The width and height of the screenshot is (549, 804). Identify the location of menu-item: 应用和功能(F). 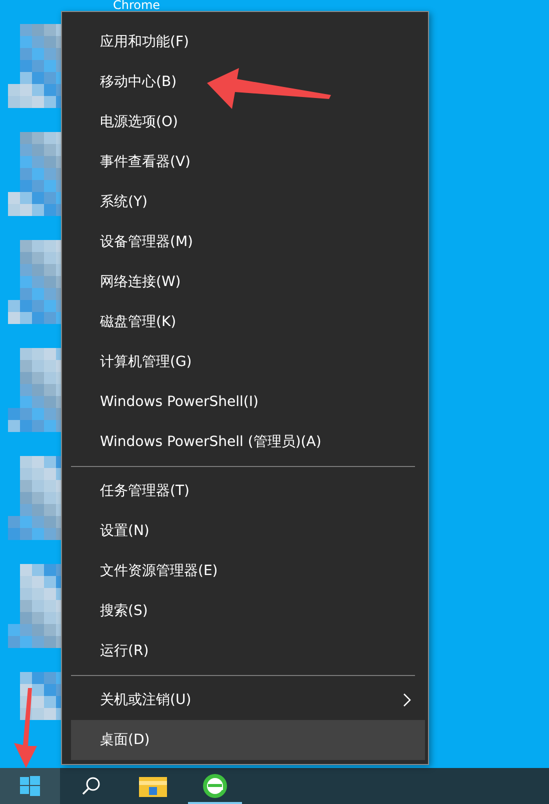
(248, 42).